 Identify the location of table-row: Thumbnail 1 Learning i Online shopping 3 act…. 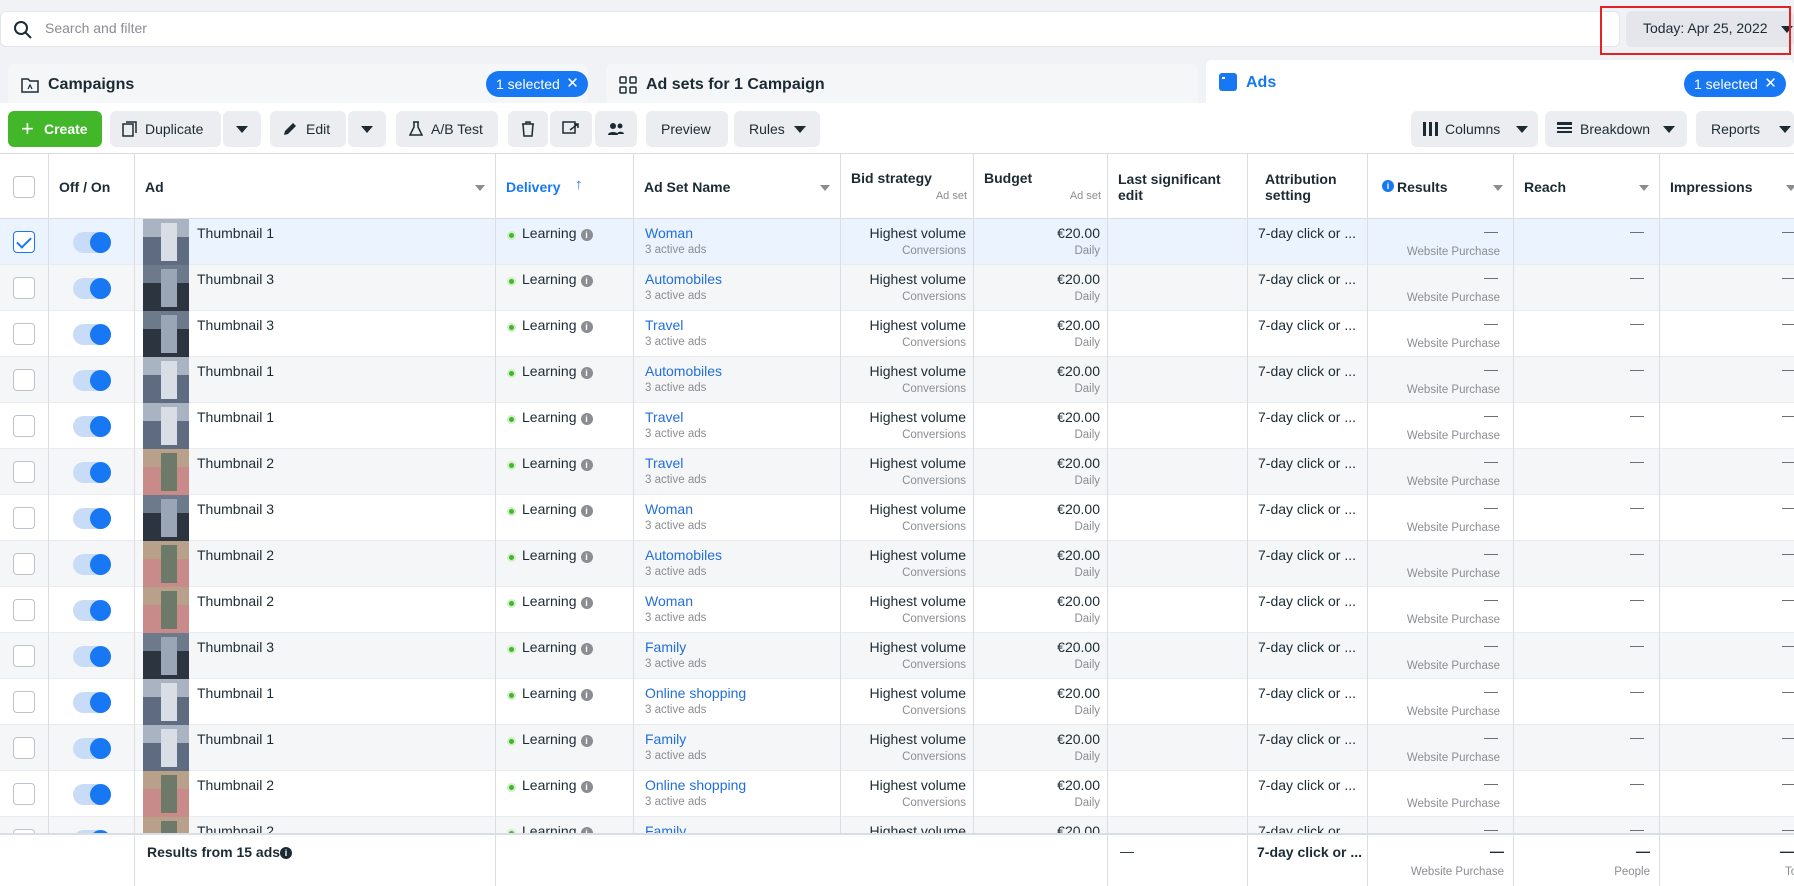
(897, 702).